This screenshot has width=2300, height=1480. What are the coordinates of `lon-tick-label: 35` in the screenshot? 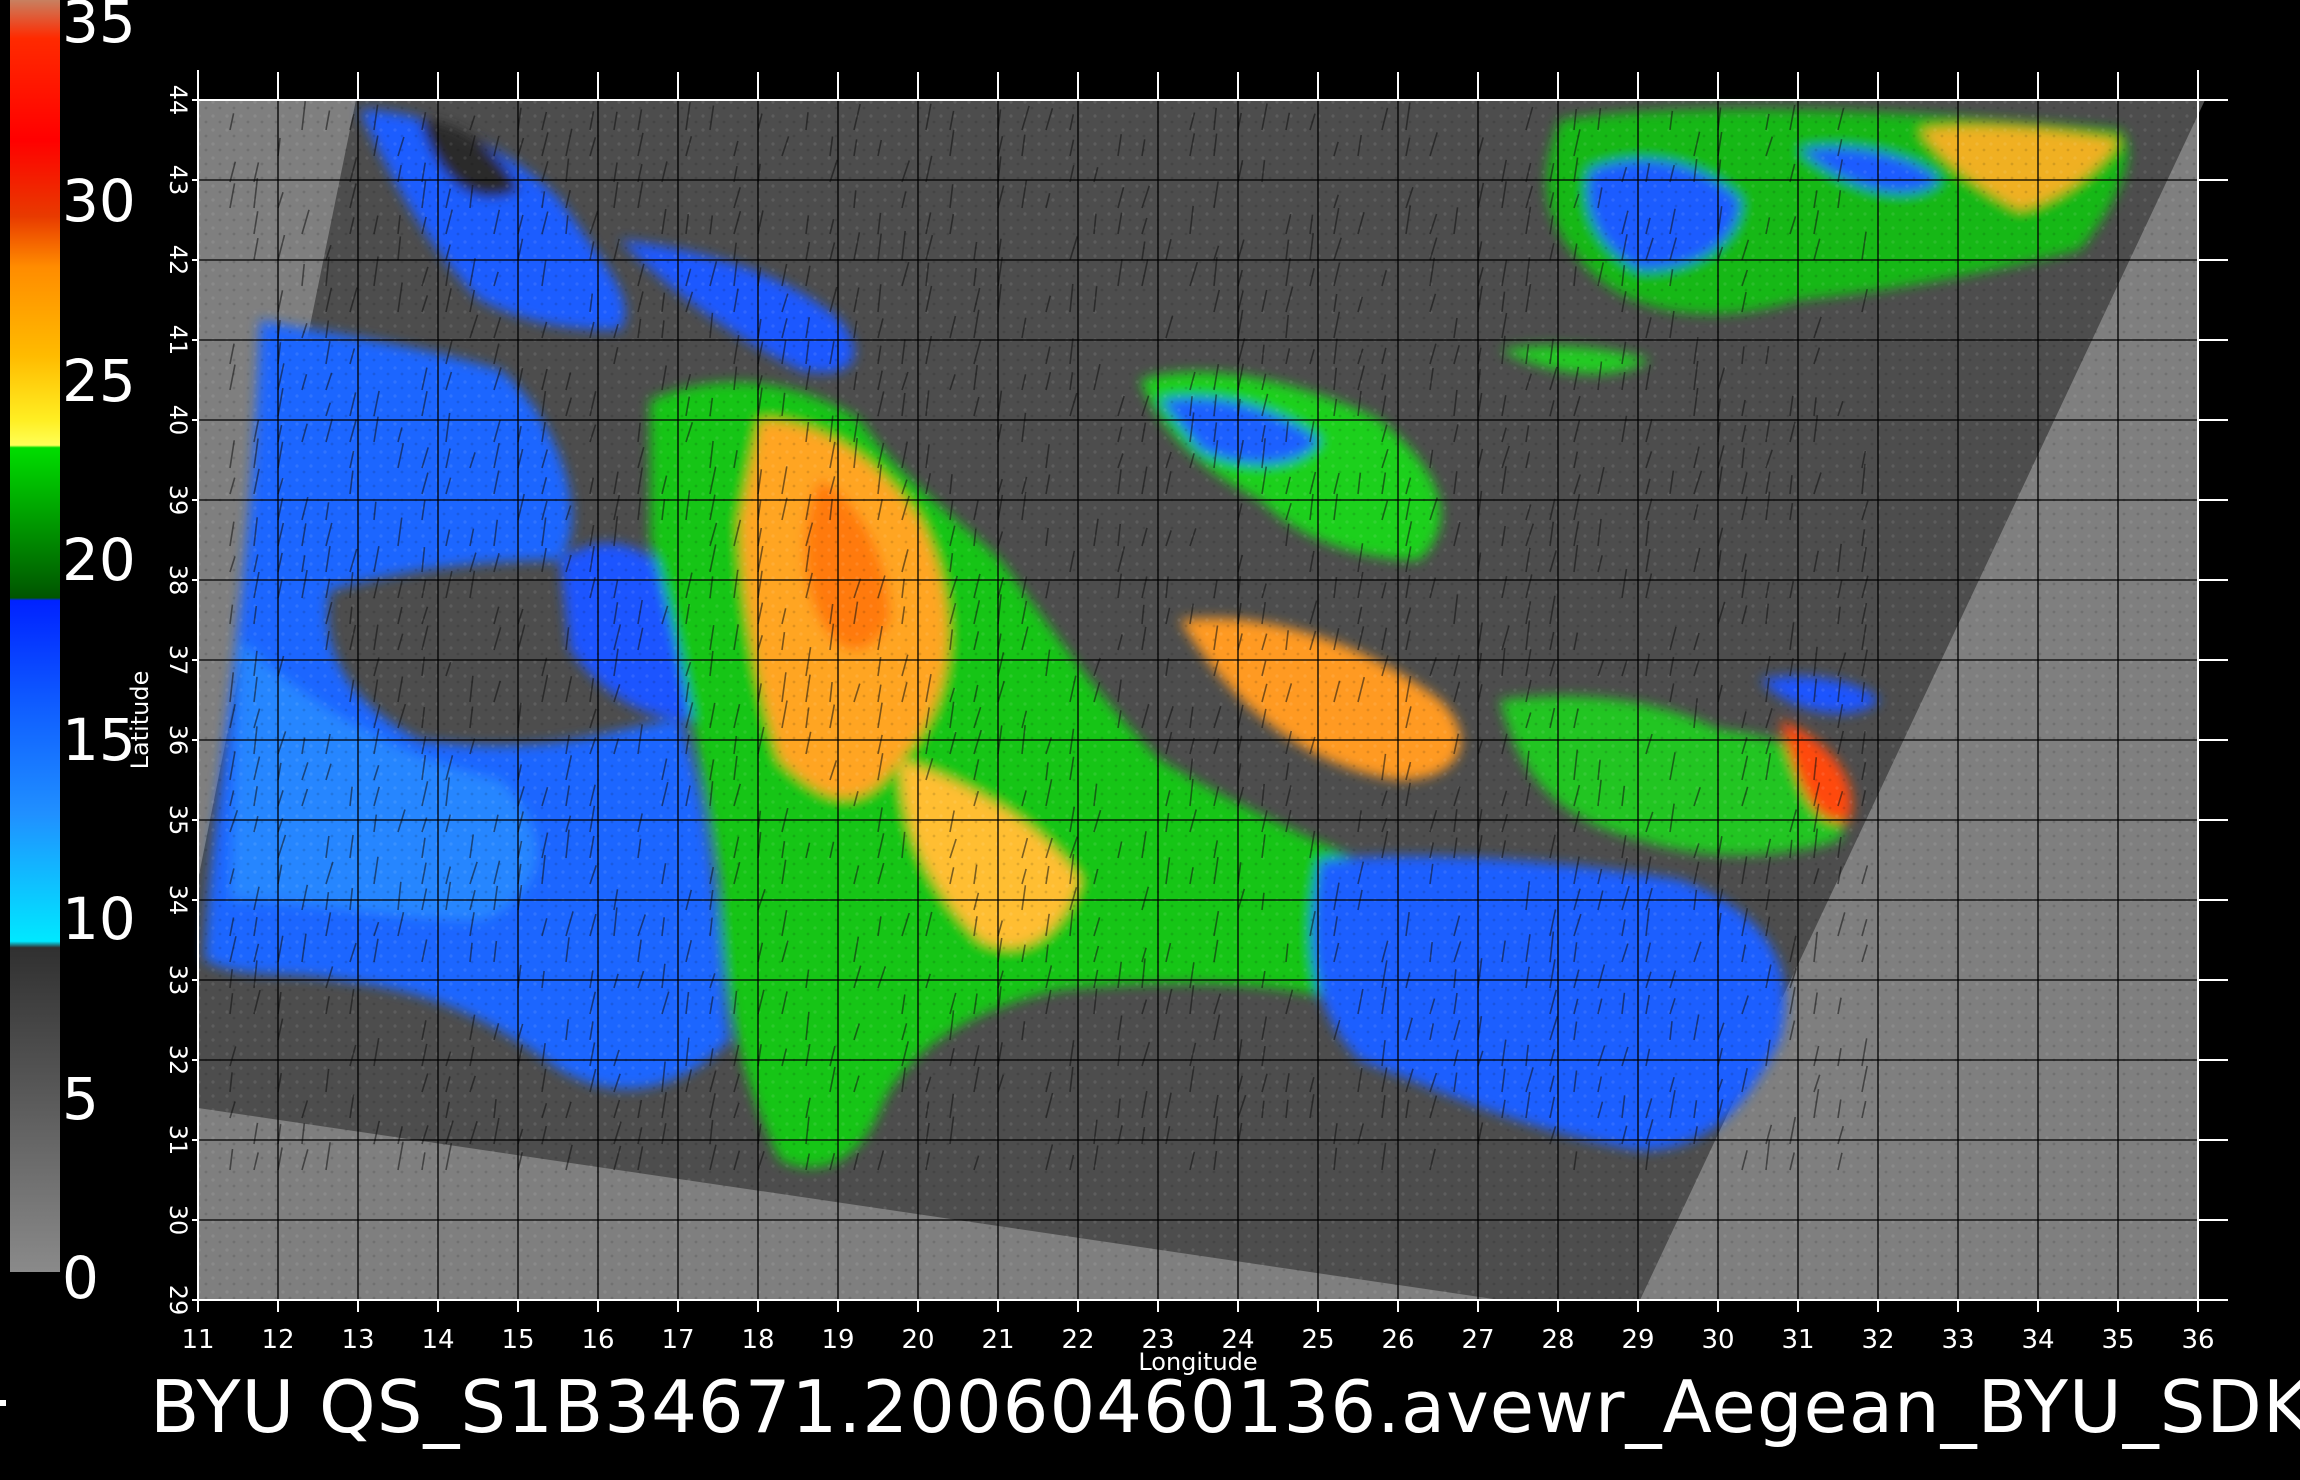 It's located at (2117, 1340).